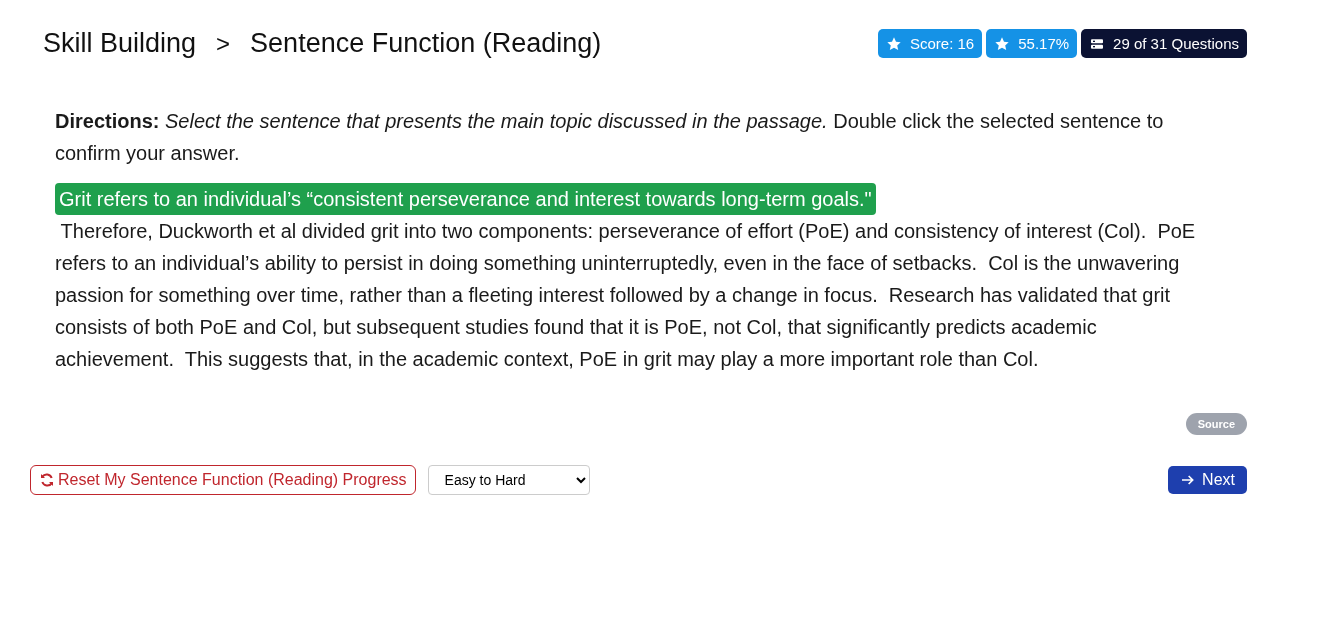  What do you see at coordinates (1164, 43) in the screenshot?
I see `stat-badge: 29 of 31 Questions` at bounding box center [1164, 43].